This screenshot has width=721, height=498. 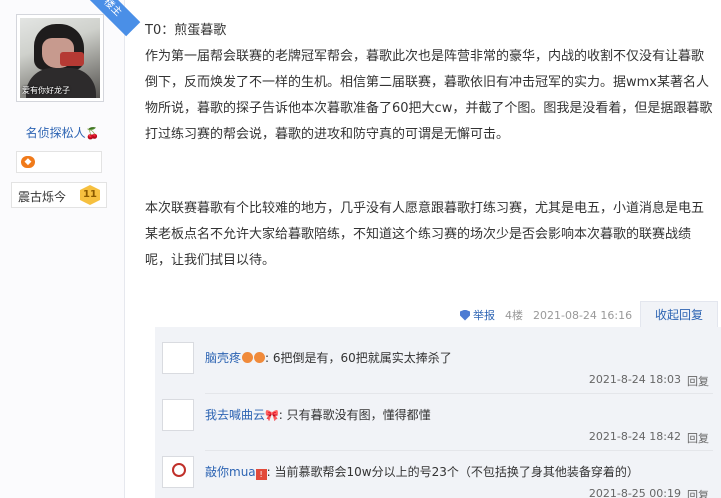 I want to click on gamepad-icon: ◆, so click(x=28, y=162).